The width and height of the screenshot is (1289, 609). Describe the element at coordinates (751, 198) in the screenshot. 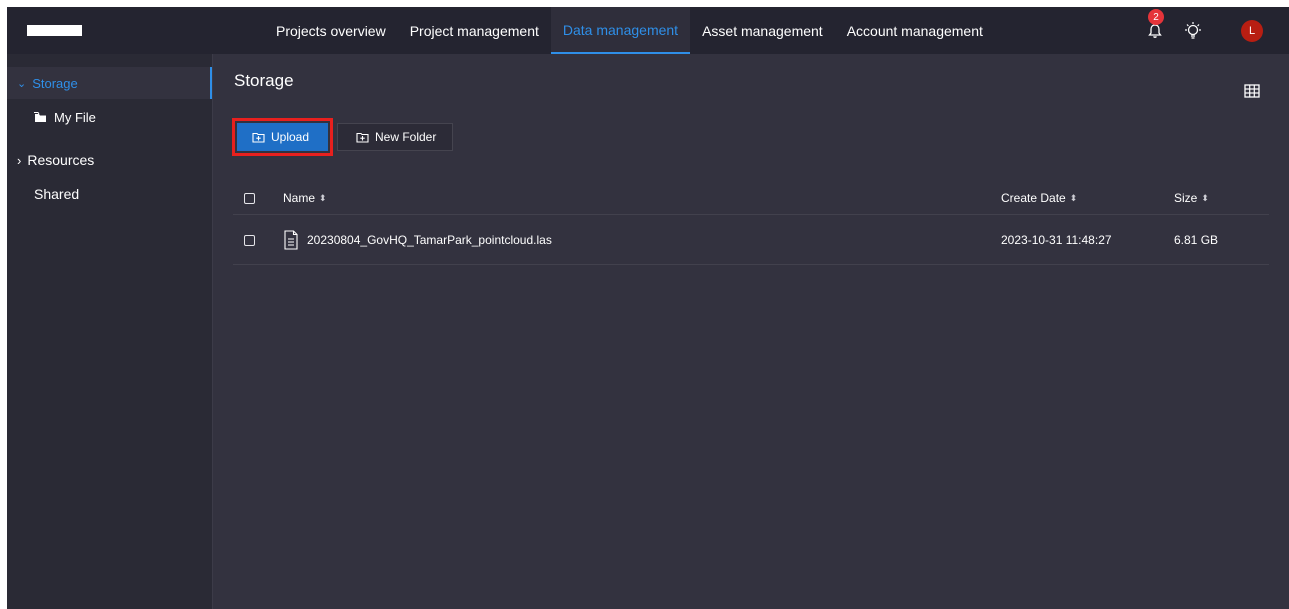

I see `table-header: Name ⬍ Create Date ⬍ Size ⬍` at that location.